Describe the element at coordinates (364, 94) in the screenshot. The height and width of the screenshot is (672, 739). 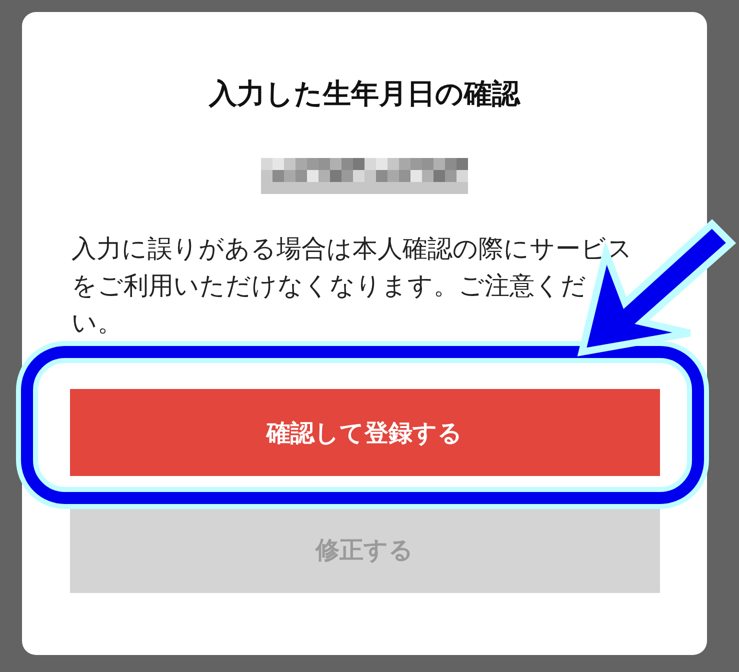
I see `dialog-title: 入力した生年月日の確認` at that location.